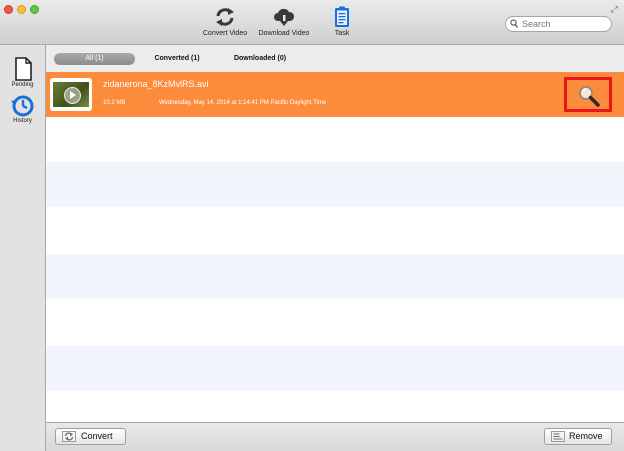 This screenshot has height=451, width=624. Describe the element at coordinates (260, 59) in the screenshot. I see `tab-downloaded: Downloaded (0)` at that location.